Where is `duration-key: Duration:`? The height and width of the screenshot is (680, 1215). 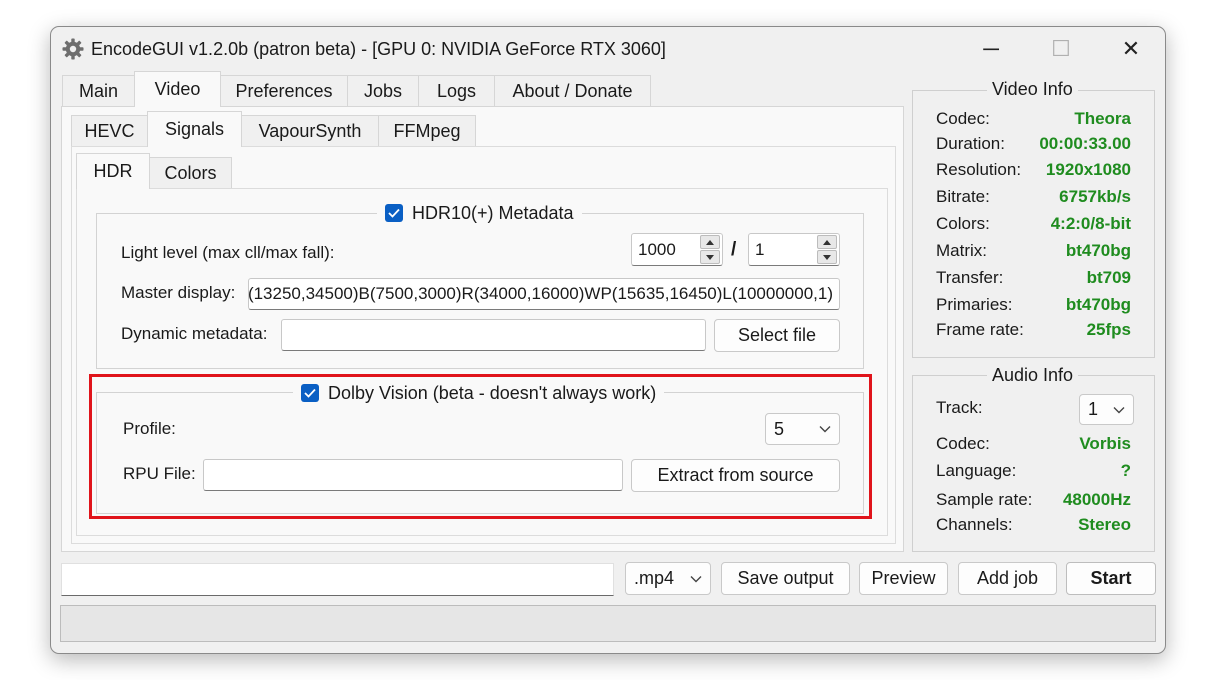 duration-key: Duration: is located at coordinates (970, 143).